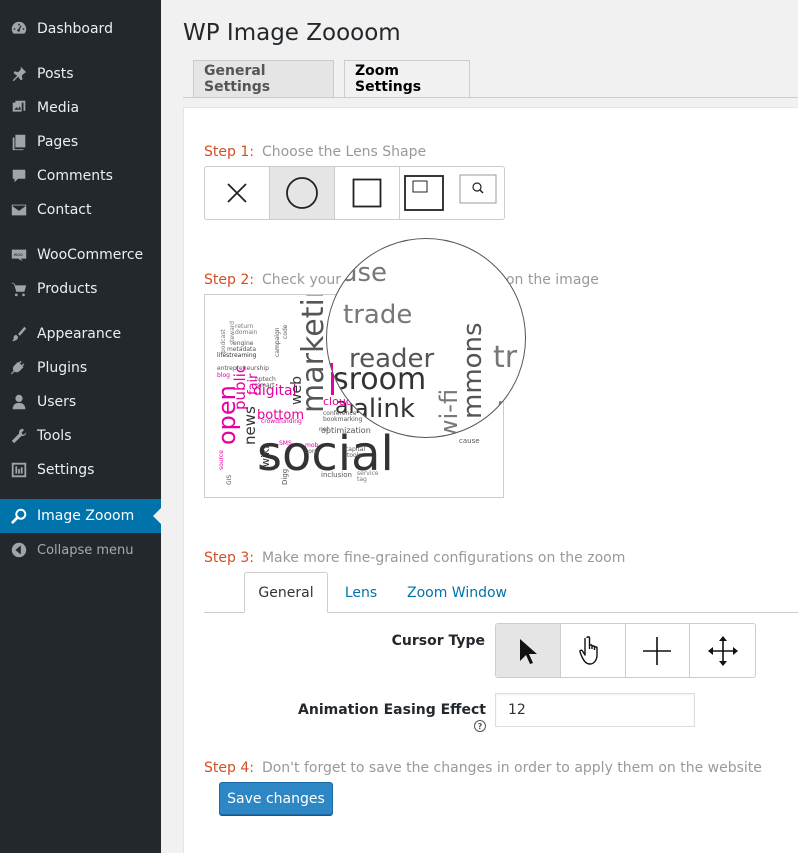 This screenshot has height=853, width=798. I want to click on sidebar-item-woocommerce: woo WooCommerce, so click(80, 255).